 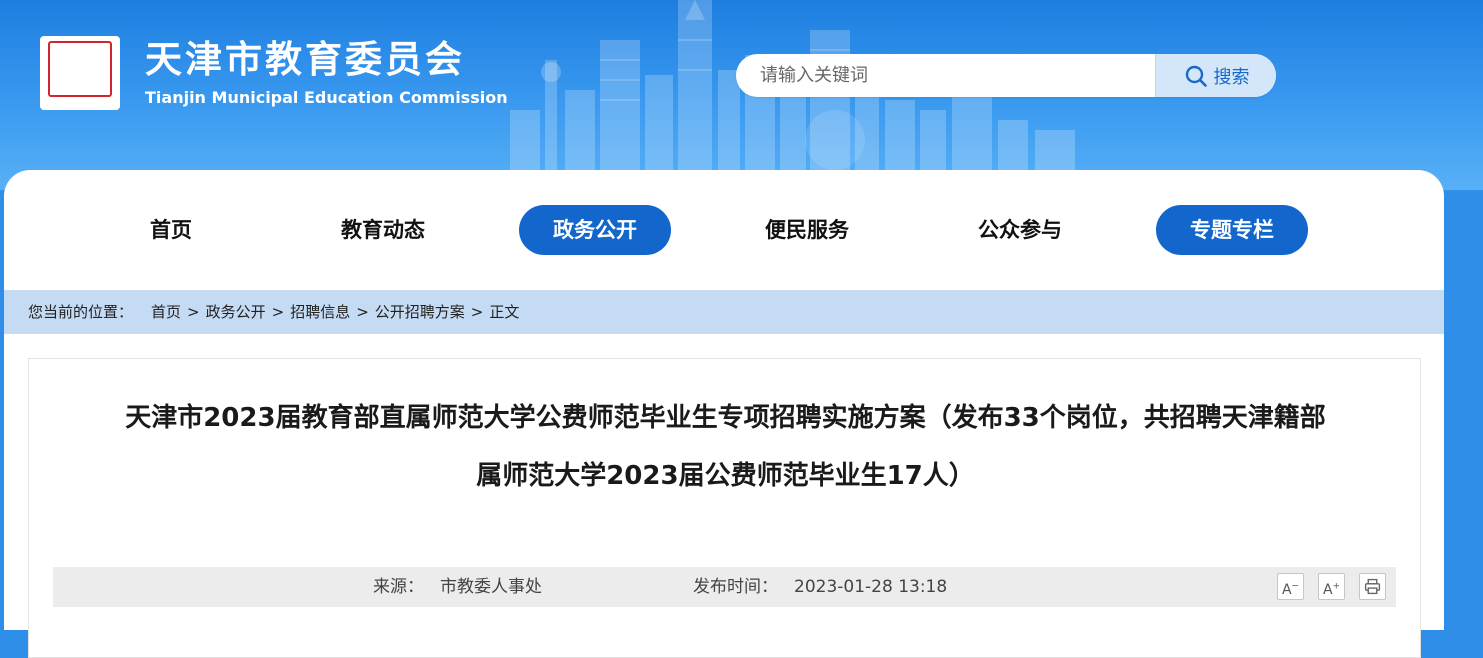 What do you see at coordinates (1232, 230) in the screenshot?
I see `nav-special-topics: 专题专栏` at bounding box center [1232, 230].